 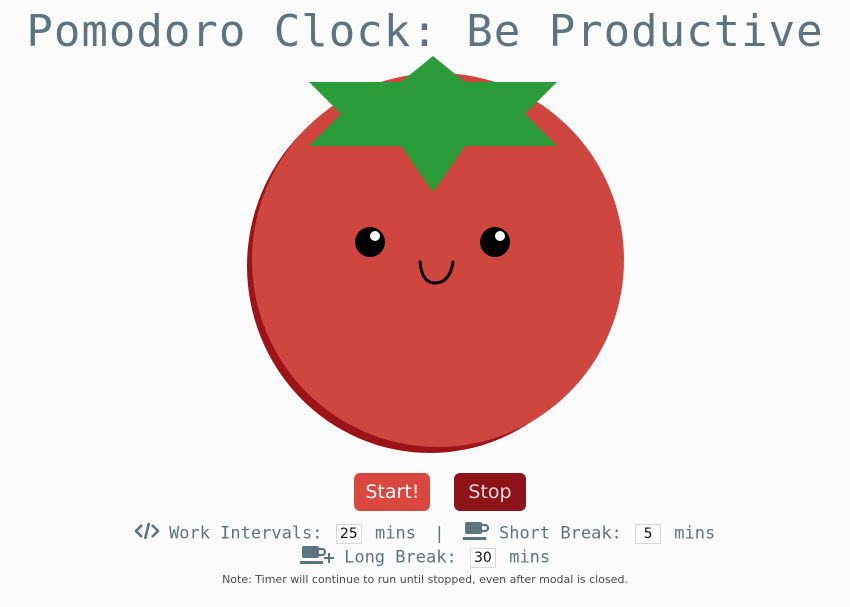 I want to click on stop-button: Stop, so click(x=490, y=492).